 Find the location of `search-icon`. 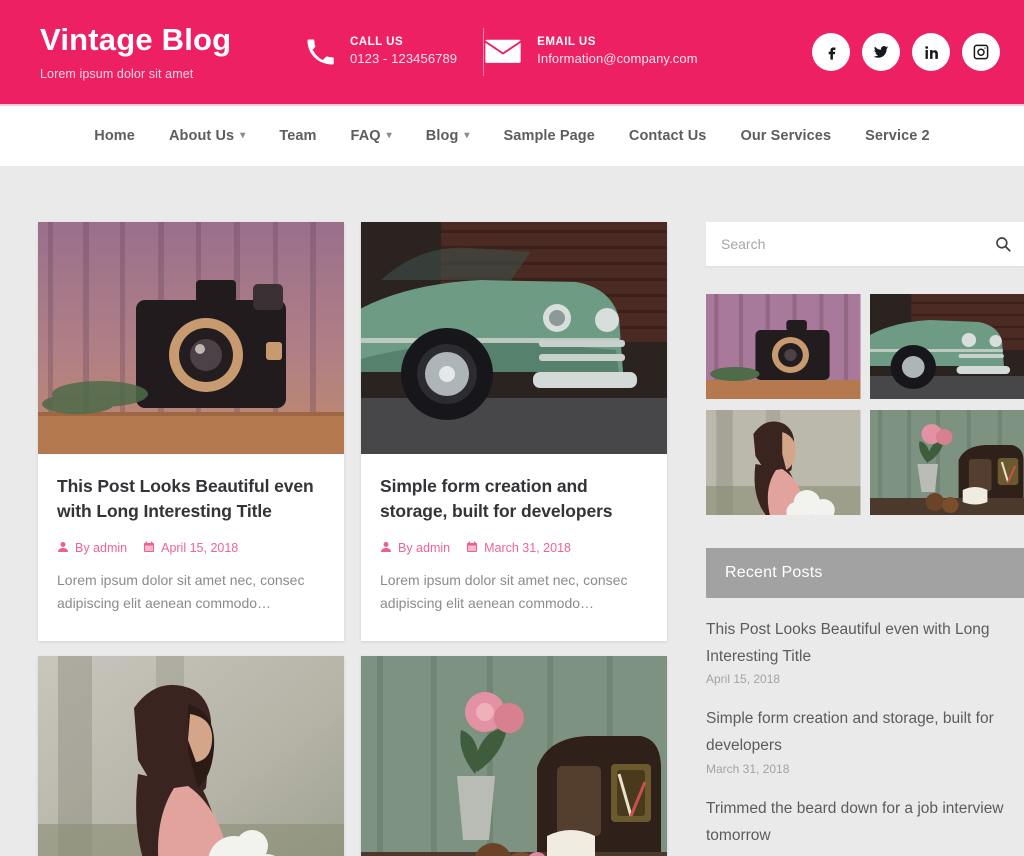

search-icon is located at coordinates (1003, 244).